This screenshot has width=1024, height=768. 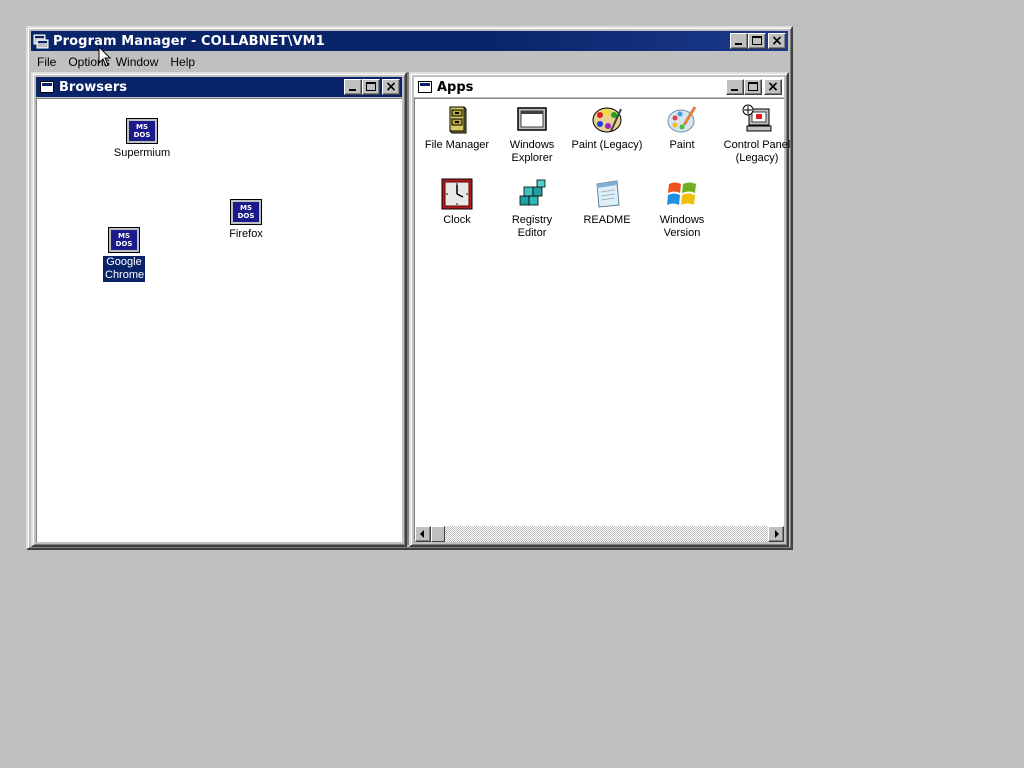 What do you see at coordinates (682, 119) in the screenshot?
I see `paint-brush-icon` at bounding box center [682, 119].